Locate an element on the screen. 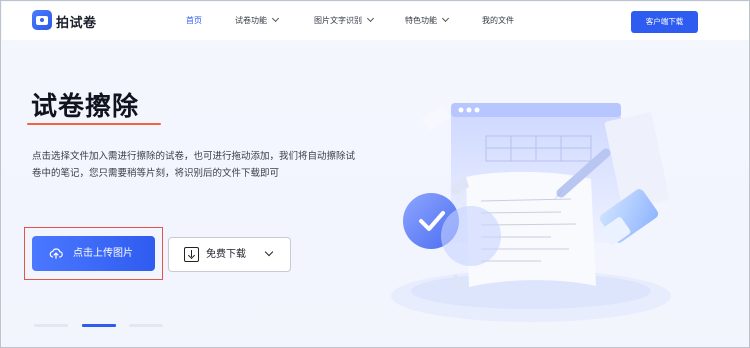  cloud-upload-icon is located at coordinates (56, 253).